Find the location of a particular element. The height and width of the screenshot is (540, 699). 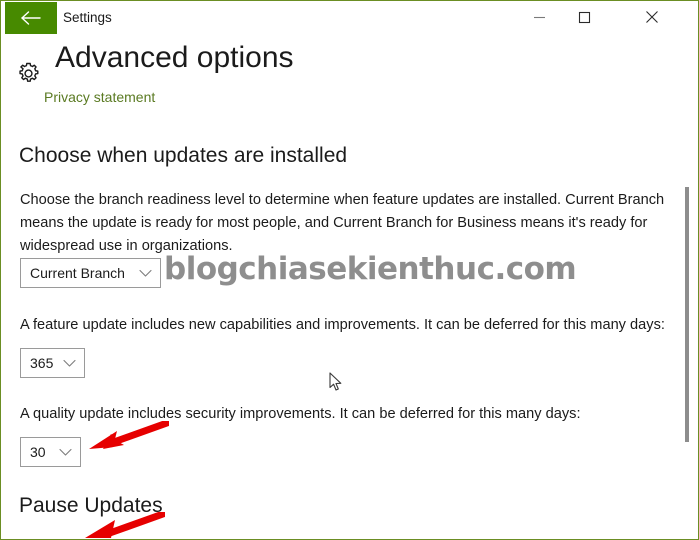

quality-update-defer-dropdown: 30 is located at coordinates (50, 452).